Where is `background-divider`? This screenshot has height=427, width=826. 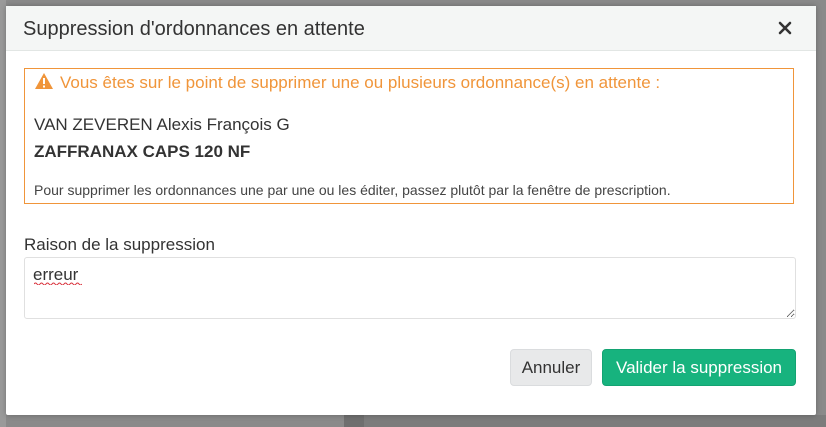 background-divider is located at coordinates (354, 421).